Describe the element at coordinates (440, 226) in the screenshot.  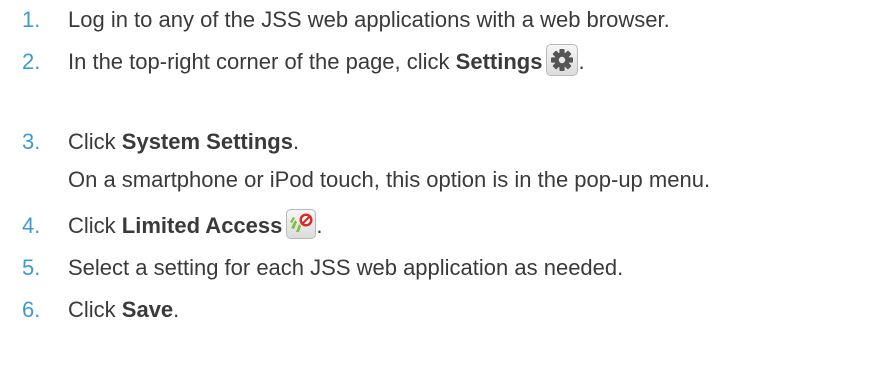
I see `step-4: 4. Click Limited Access .` at that location.